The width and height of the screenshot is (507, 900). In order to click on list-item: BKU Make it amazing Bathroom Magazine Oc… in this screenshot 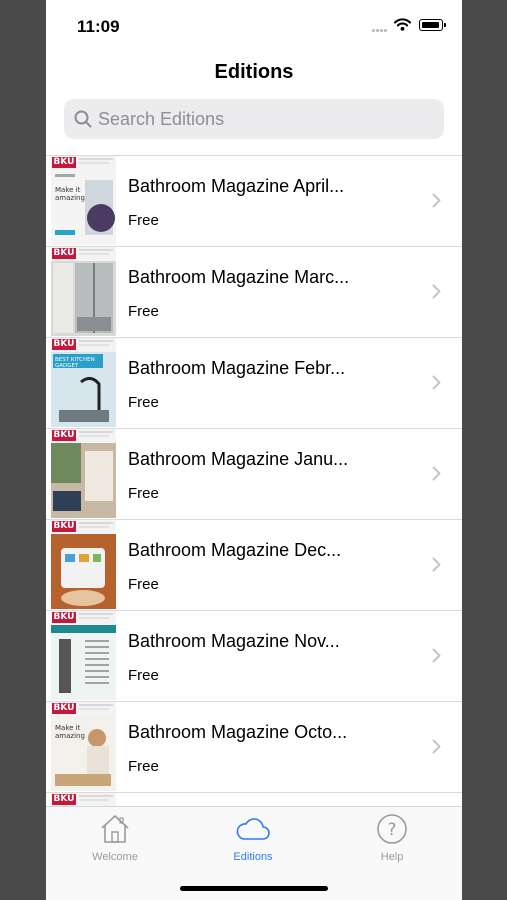, I will do `click(254, 747)`.